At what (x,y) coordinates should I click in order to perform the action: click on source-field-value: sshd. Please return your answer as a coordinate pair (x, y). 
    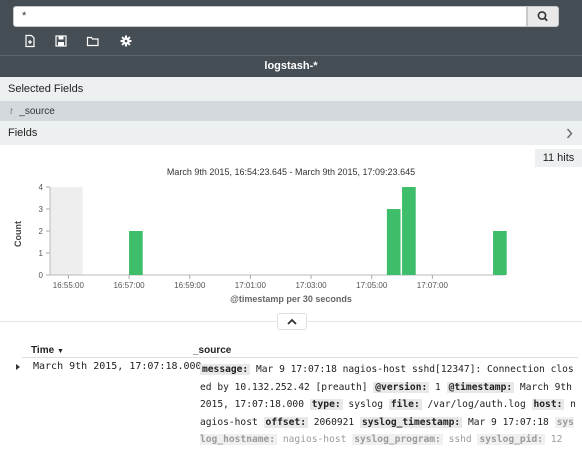
    Looking at the image, I should click on (460, 439).